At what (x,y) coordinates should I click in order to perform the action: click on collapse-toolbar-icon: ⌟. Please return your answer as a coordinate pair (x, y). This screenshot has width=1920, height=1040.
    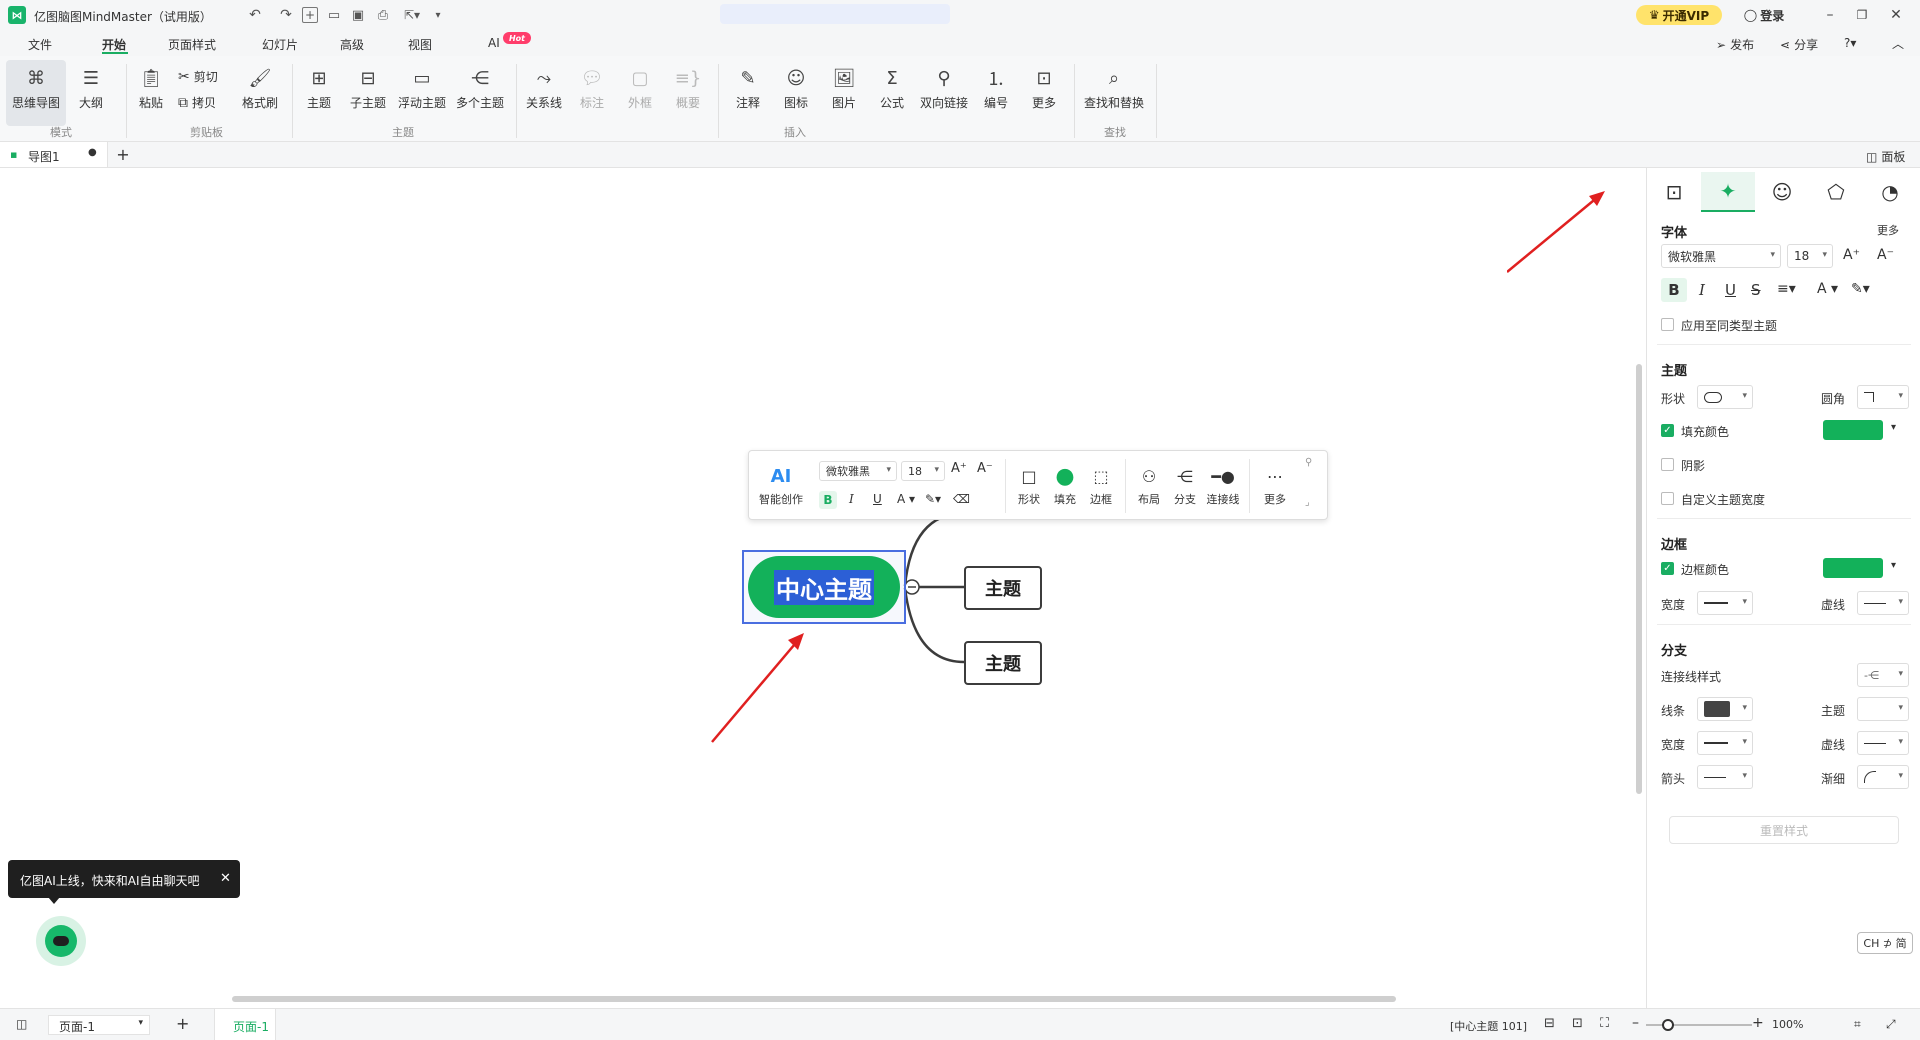
    Looking at the image, I should click on (1307, 502).